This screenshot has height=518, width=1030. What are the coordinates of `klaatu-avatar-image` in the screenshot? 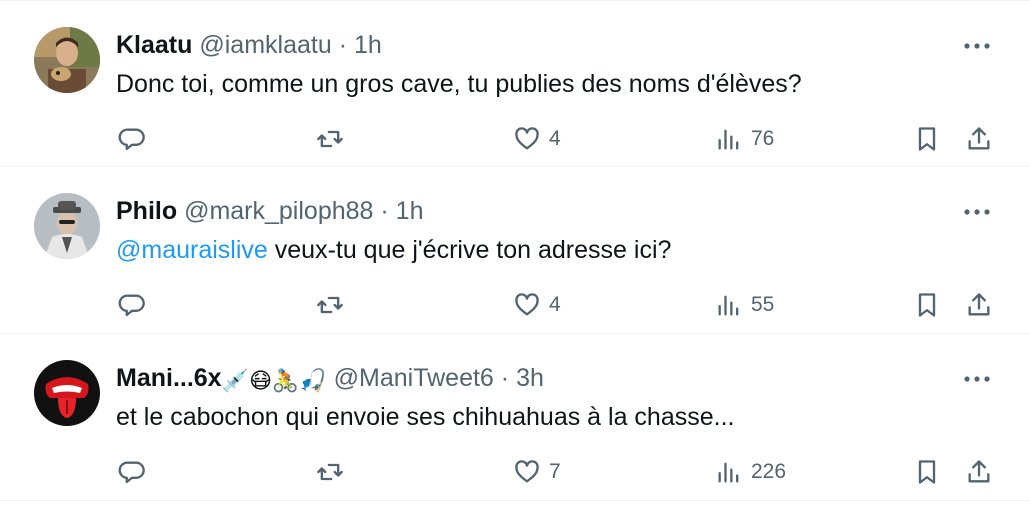 It's located at (67, 60).